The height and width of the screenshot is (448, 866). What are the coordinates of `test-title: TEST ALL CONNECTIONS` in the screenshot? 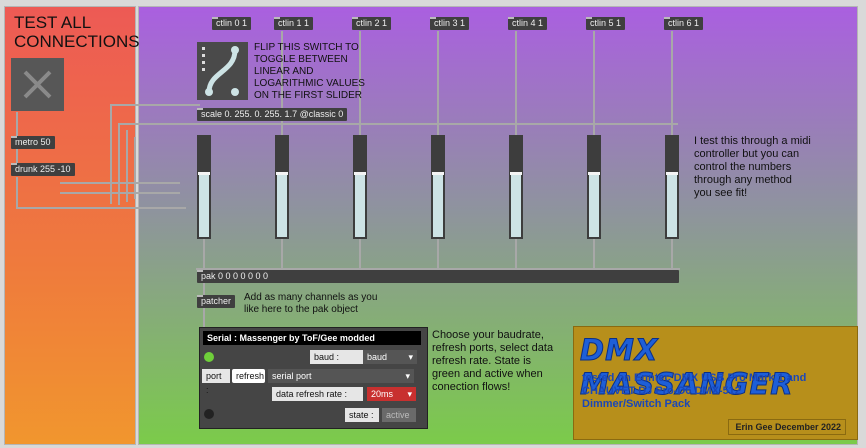 It's located at (77, 32).